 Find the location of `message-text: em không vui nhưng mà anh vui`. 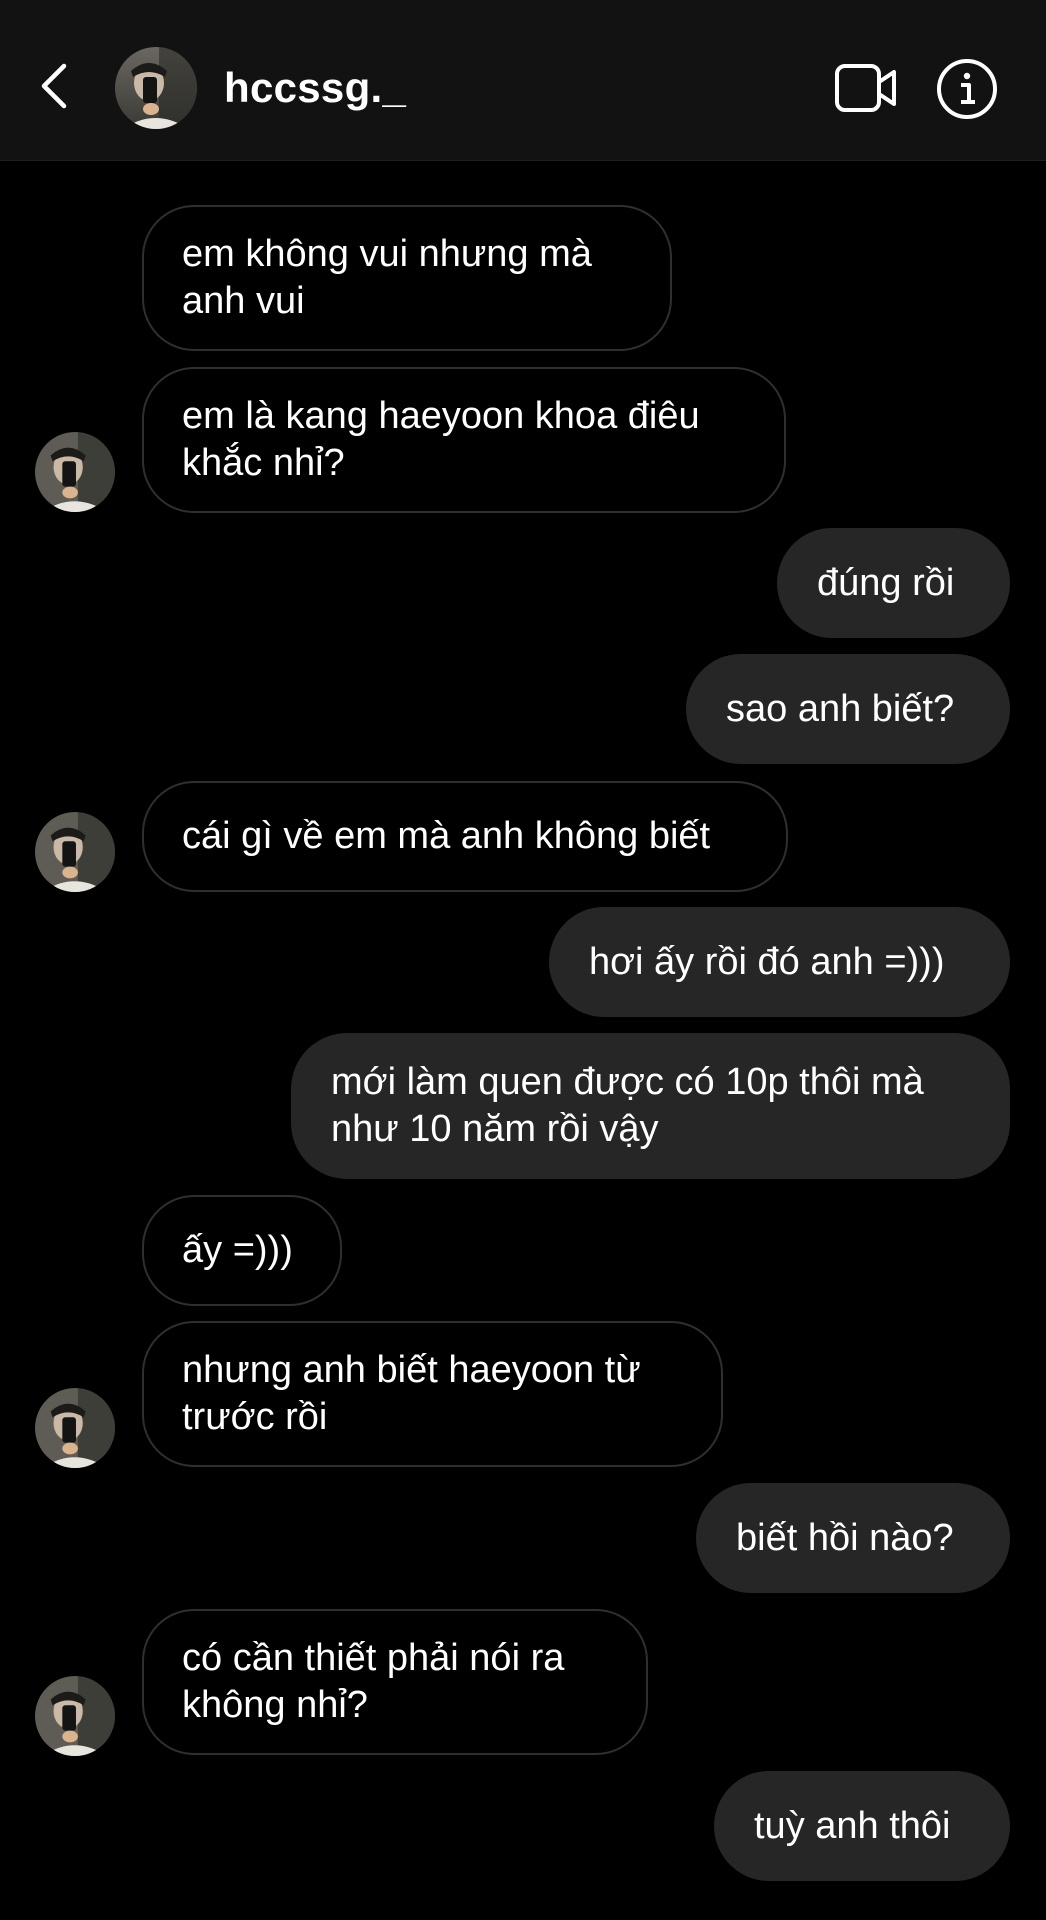

message-text: em không vui nhưng mà anh vui is located at coordinates (387, 277).